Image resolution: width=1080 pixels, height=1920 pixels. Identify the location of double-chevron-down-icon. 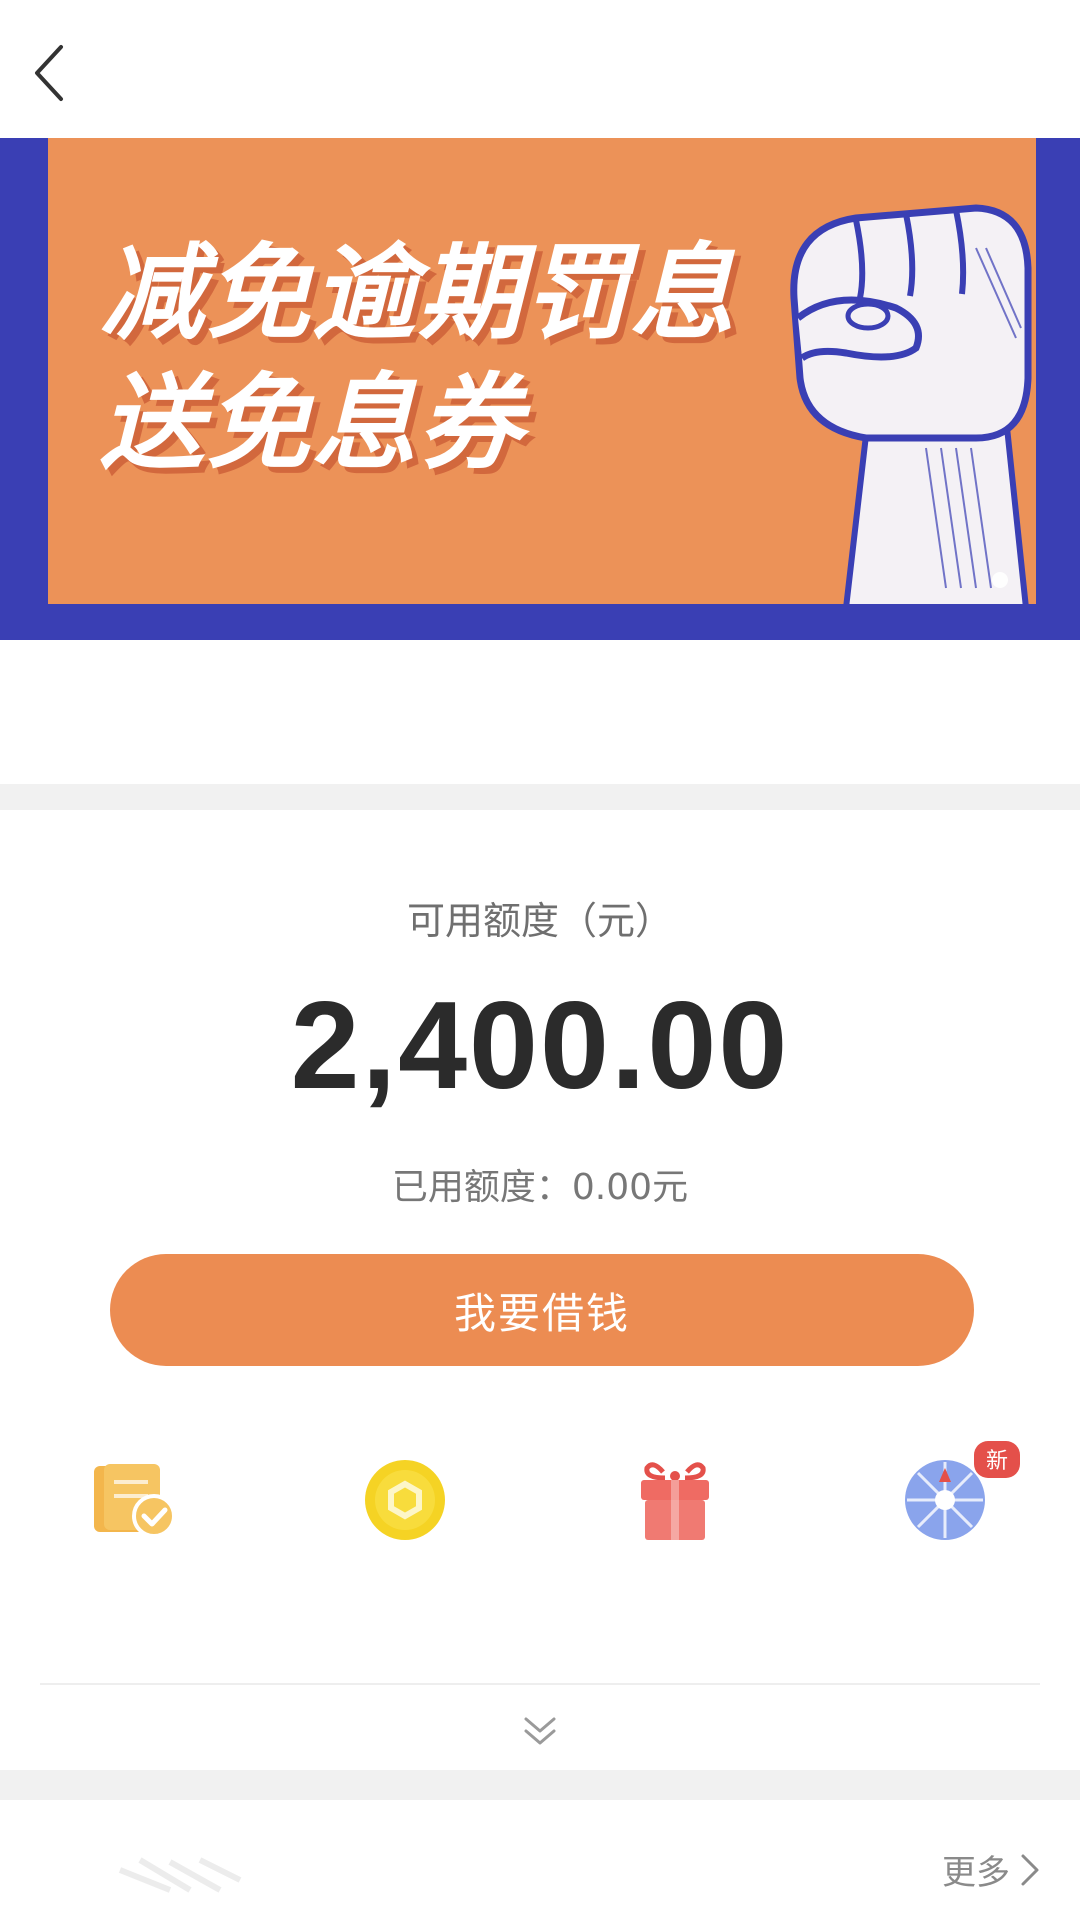
(540, 1731).